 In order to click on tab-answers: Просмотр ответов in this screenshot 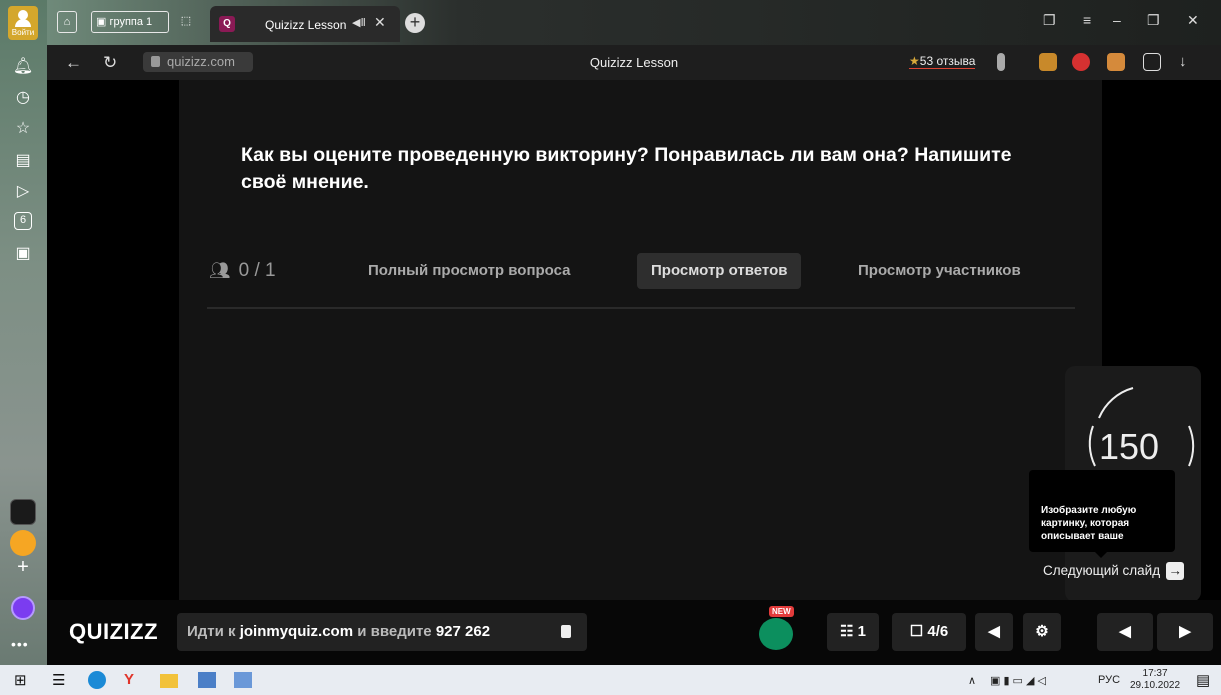, I will do `click(719, 271)`.